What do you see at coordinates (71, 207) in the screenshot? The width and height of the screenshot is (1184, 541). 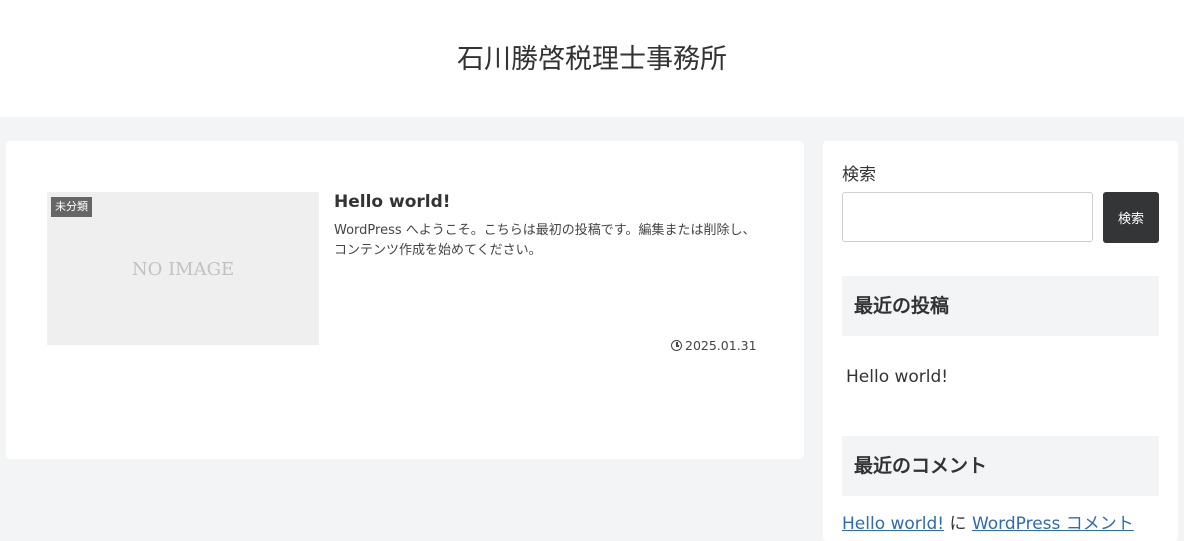 I see `category-badge: 未分類` at bounding box center [71, 207].